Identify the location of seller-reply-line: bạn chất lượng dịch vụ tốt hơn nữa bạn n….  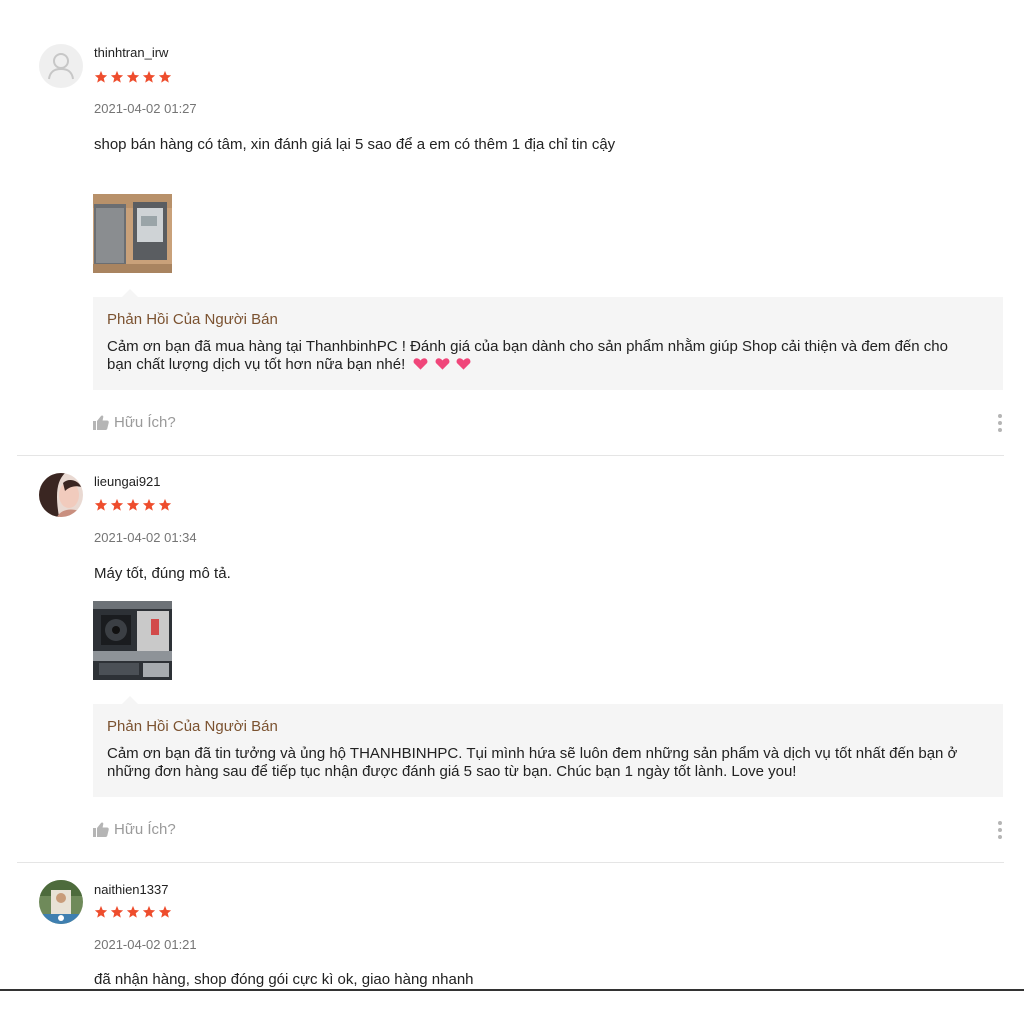
(256, 364).